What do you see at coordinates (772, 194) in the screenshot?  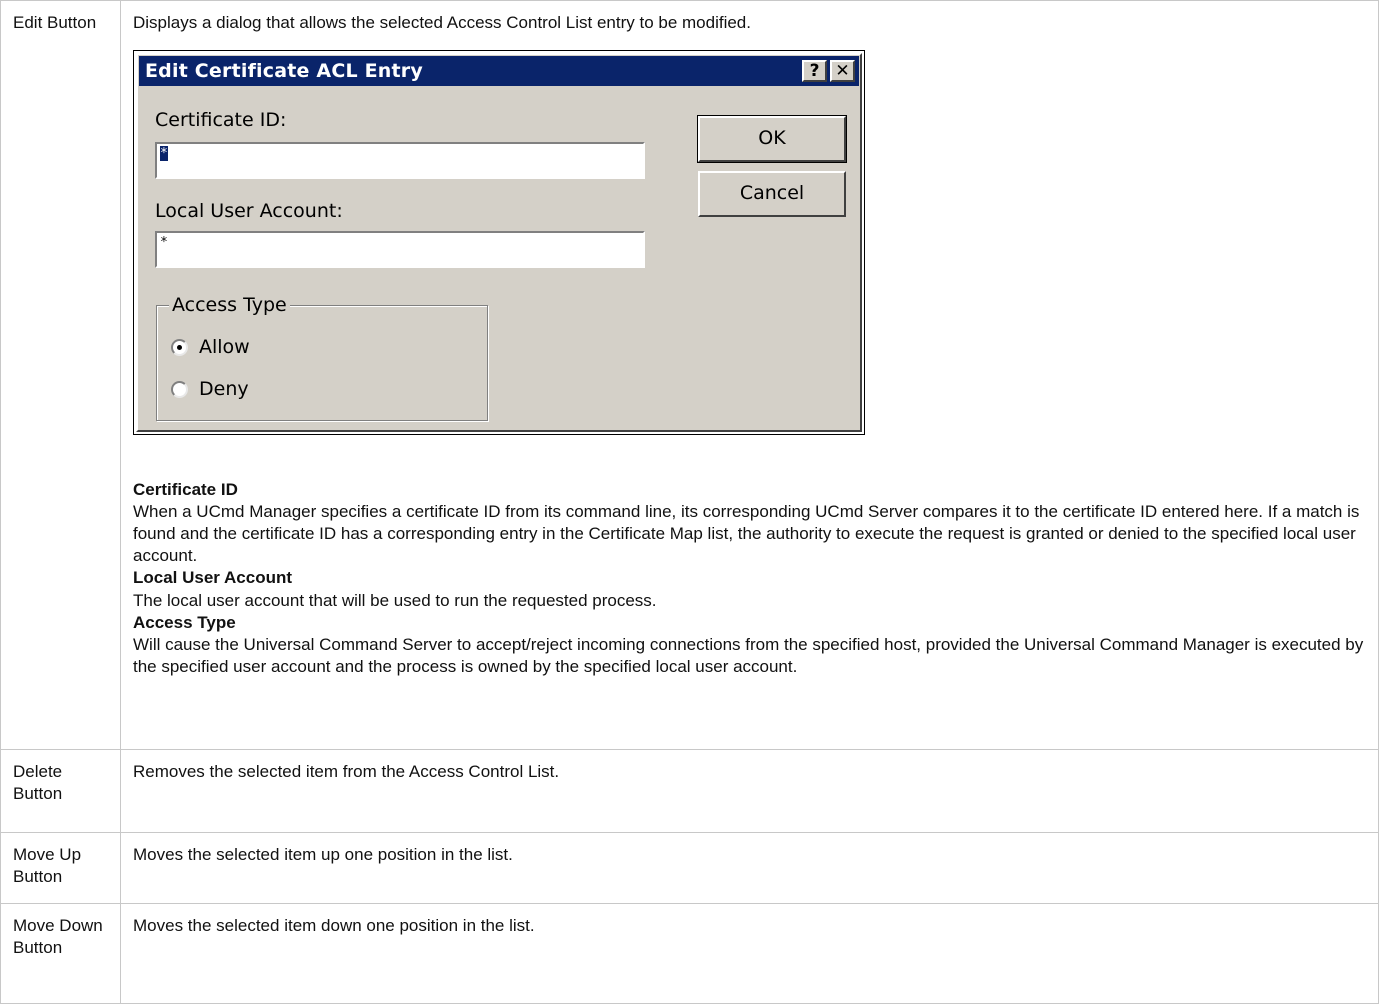 I see `cancel-button: Cancel` at bounding box center [772, 194].